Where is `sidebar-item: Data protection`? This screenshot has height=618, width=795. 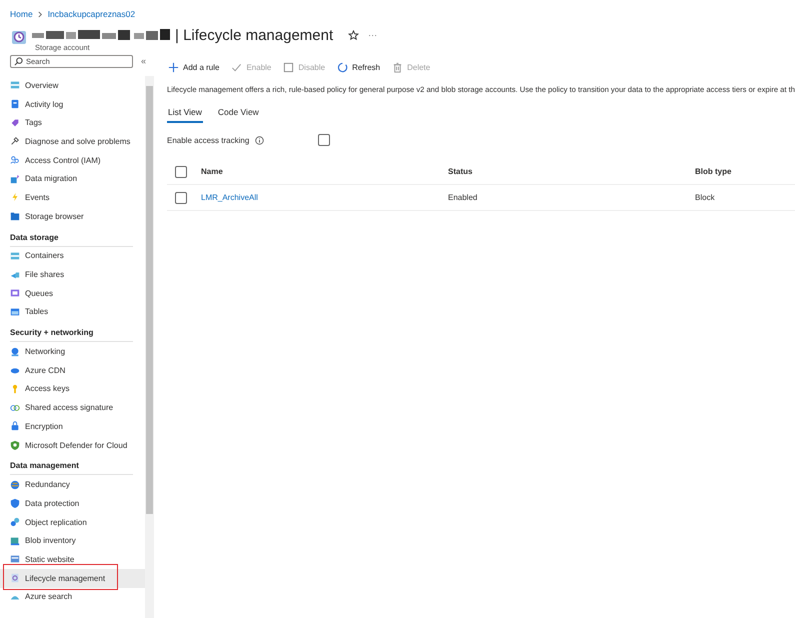
sidebar-item: Data protection is located at coordinates (72, 503).